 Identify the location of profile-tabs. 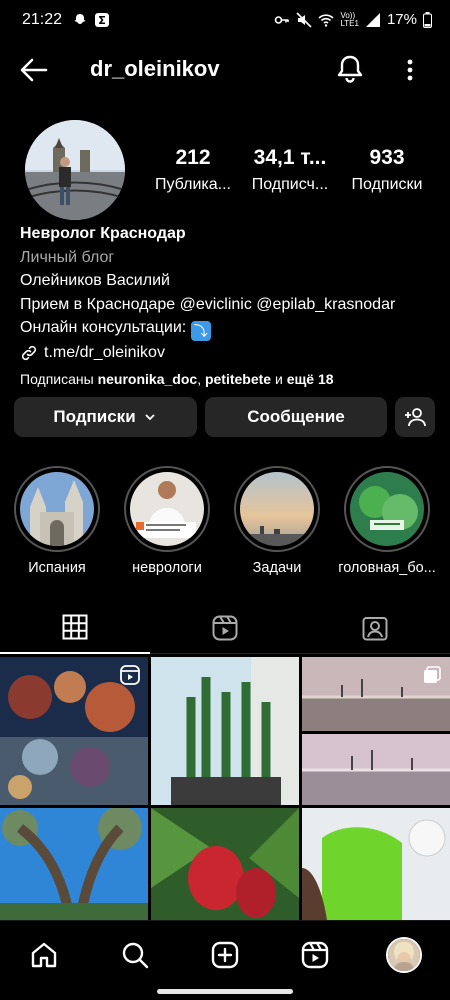
(225, 628).